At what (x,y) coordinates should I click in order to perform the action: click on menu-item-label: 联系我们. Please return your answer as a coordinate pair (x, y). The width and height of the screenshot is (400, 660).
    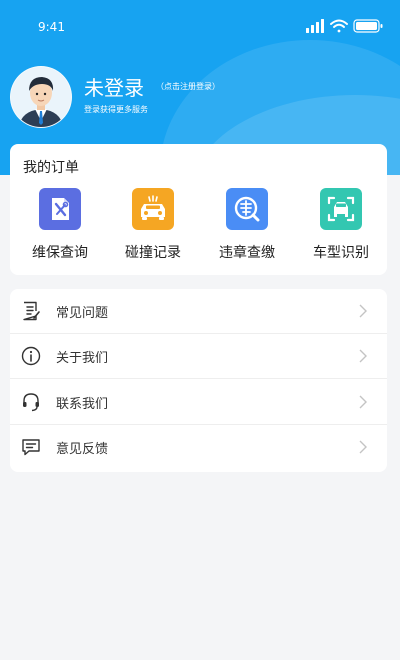
    Looking at the image, I should click on (82, 404).